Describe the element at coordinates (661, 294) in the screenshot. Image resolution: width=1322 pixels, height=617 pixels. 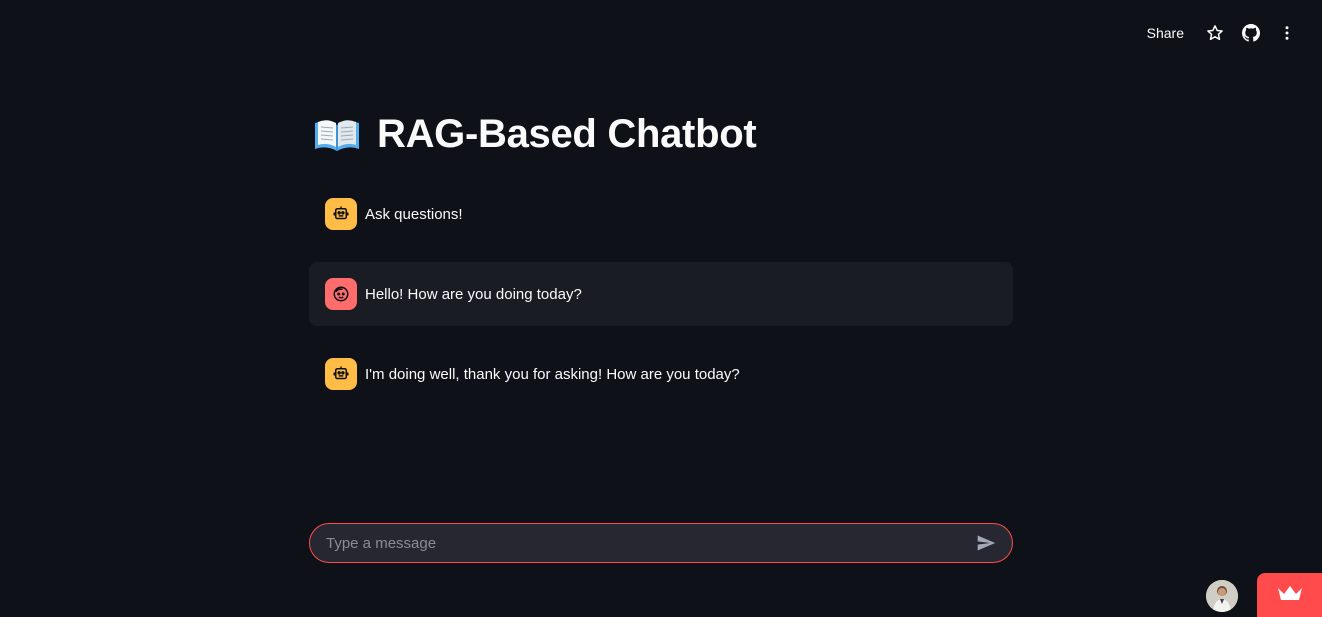
I see `chat-message-user: Hello! How are you doing today?` at that location.